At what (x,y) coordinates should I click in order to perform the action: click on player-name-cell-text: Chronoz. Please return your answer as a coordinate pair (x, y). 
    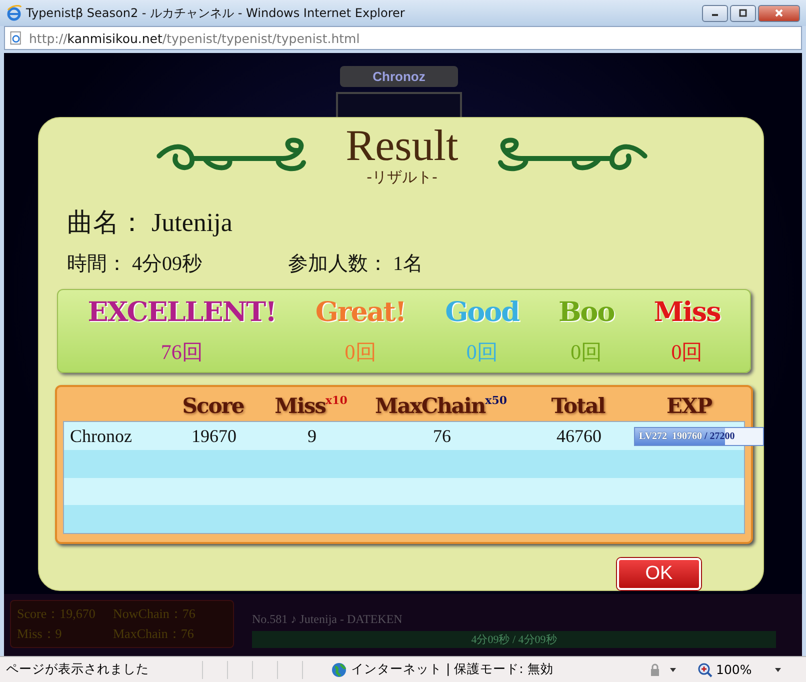
    Looking at the image, I should click on (101, 436).